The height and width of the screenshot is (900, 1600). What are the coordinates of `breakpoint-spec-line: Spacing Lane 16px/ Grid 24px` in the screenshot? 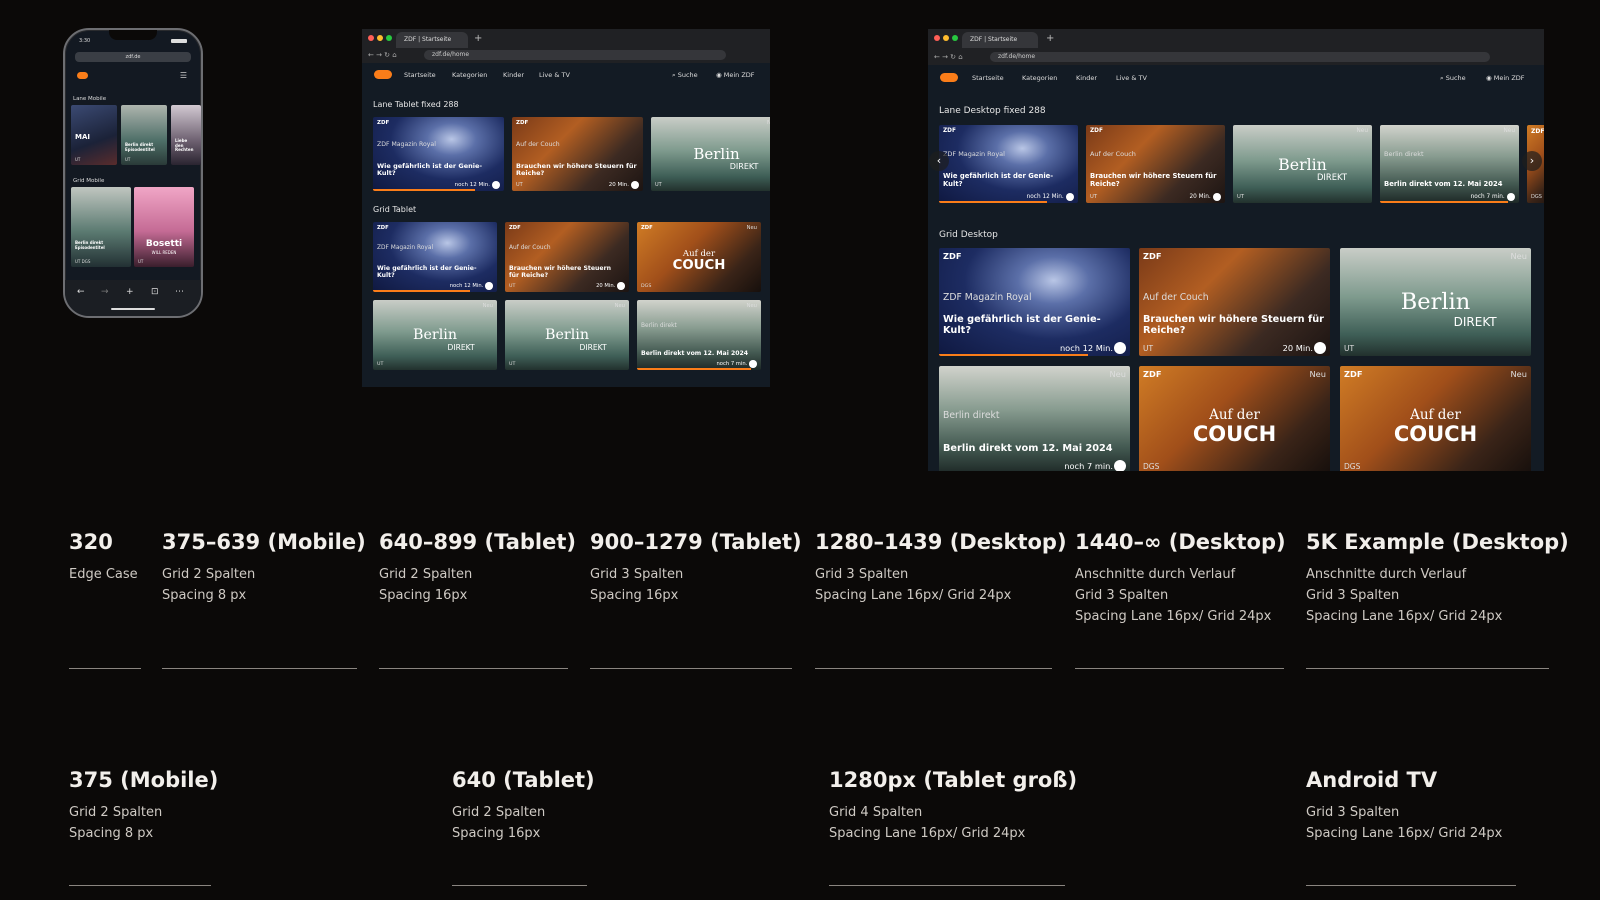 It's located at (927, 833).